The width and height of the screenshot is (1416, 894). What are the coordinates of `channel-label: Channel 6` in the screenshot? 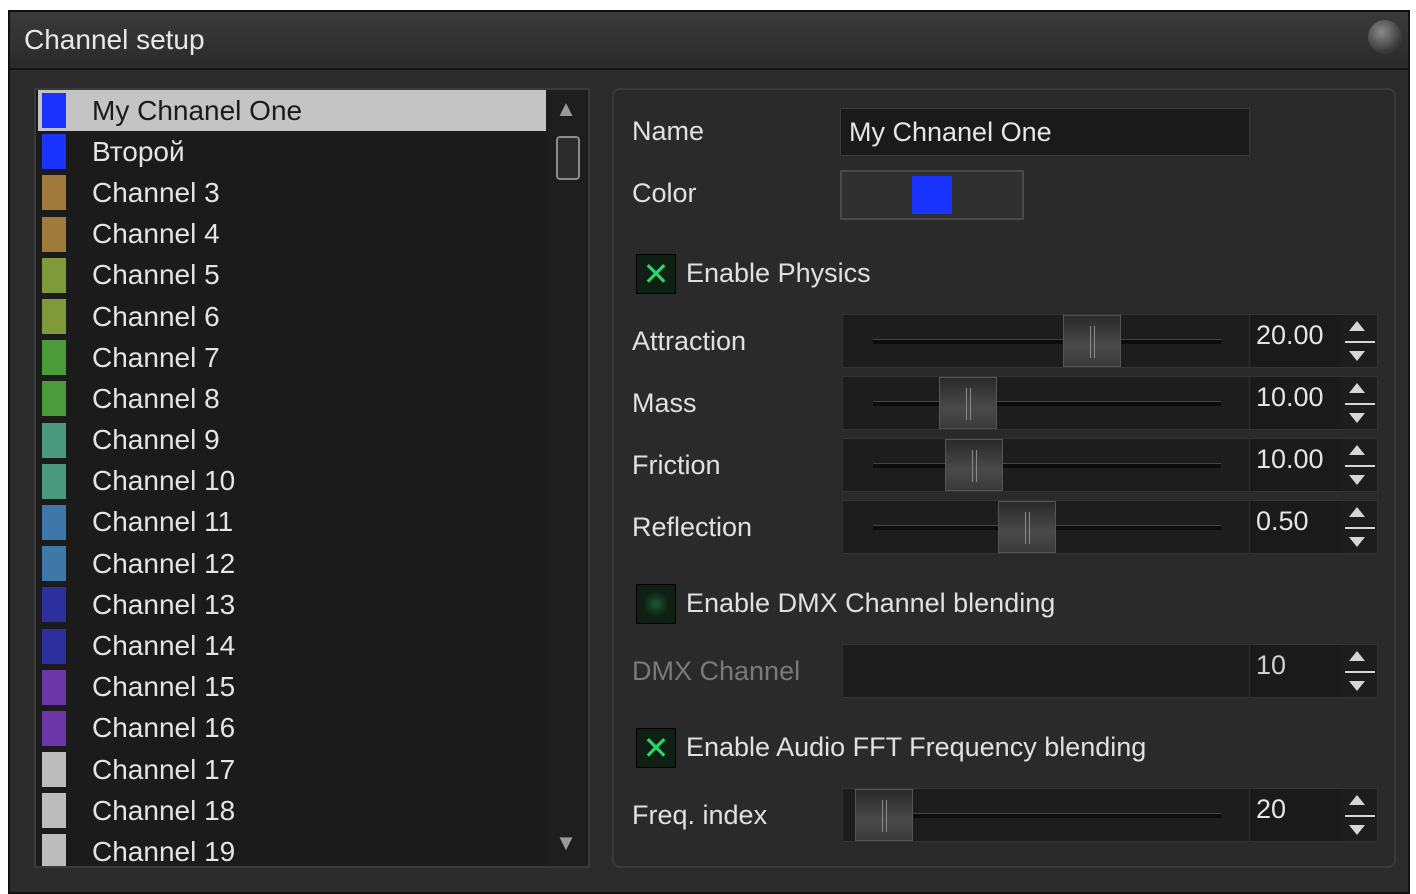 It's located at (156, 316).